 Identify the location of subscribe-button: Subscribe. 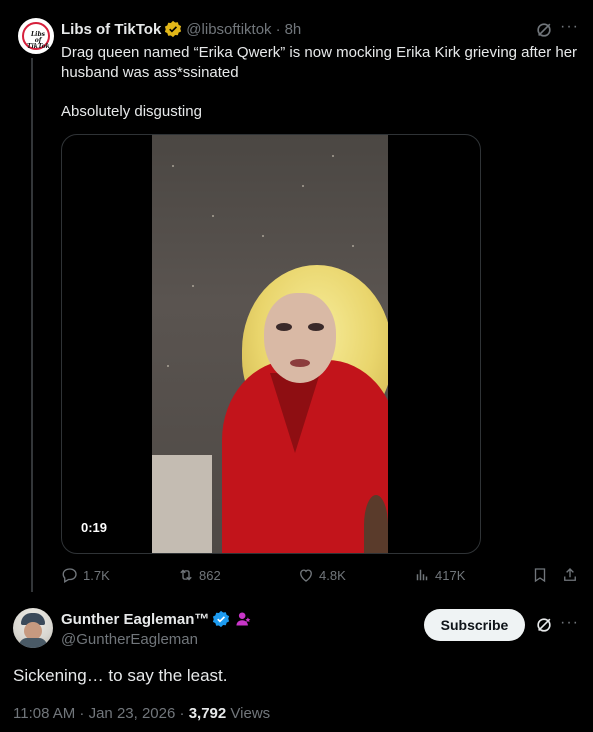
(474, 625).